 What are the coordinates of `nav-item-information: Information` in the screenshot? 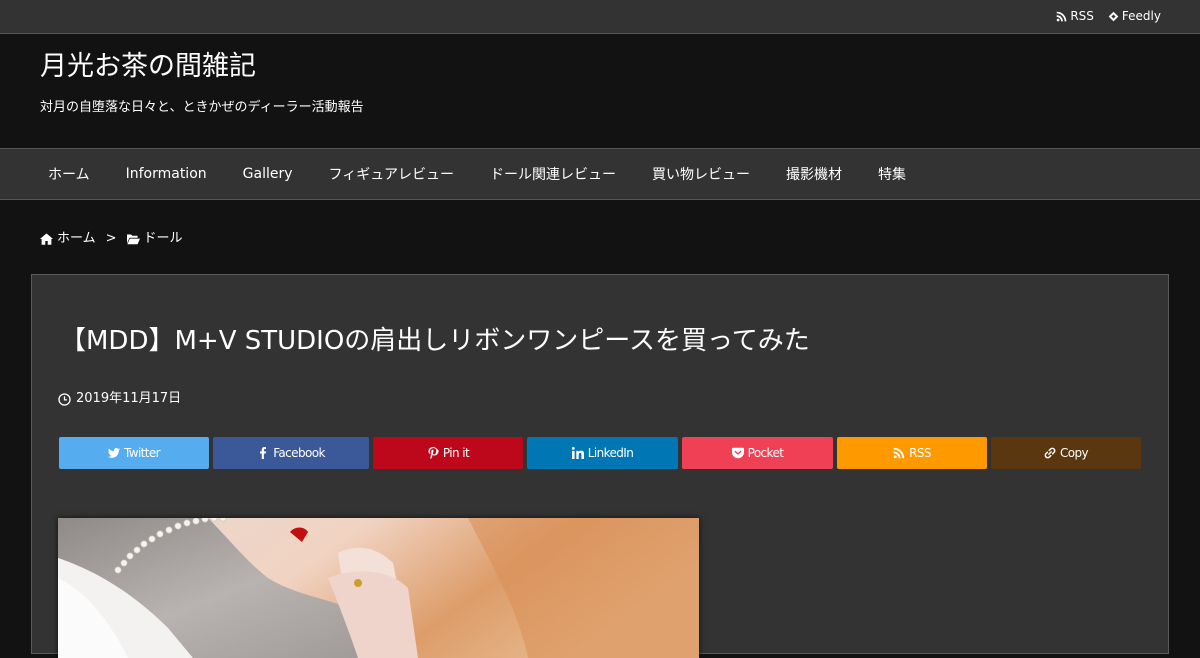 It's located at (166, 174).